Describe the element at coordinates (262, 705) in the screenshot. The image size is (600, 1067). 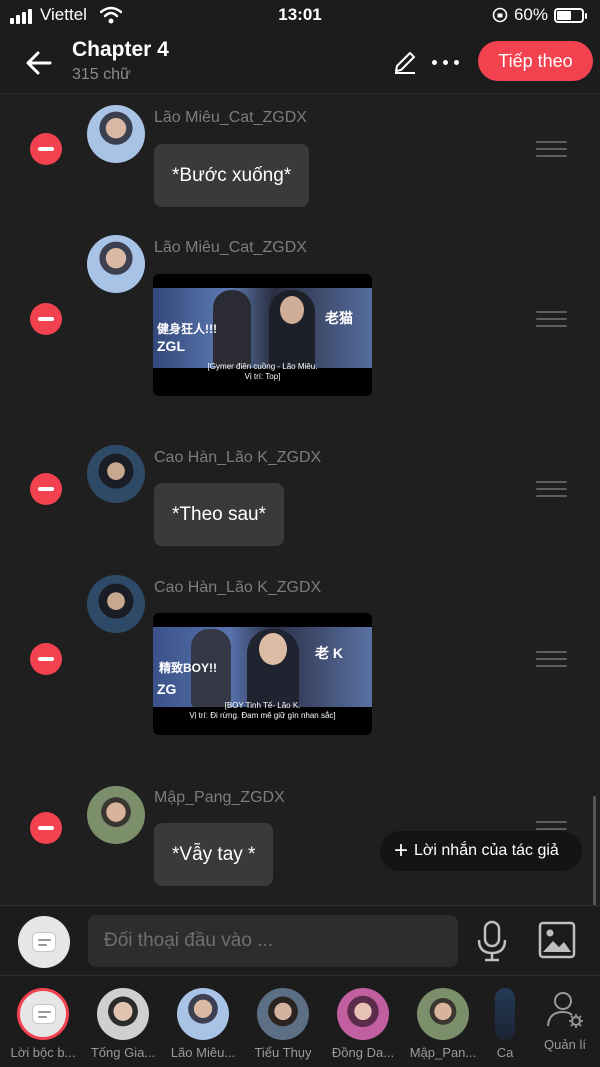
I see `image-caption: [BOY Tinh Tế- Lão K.` at that location.